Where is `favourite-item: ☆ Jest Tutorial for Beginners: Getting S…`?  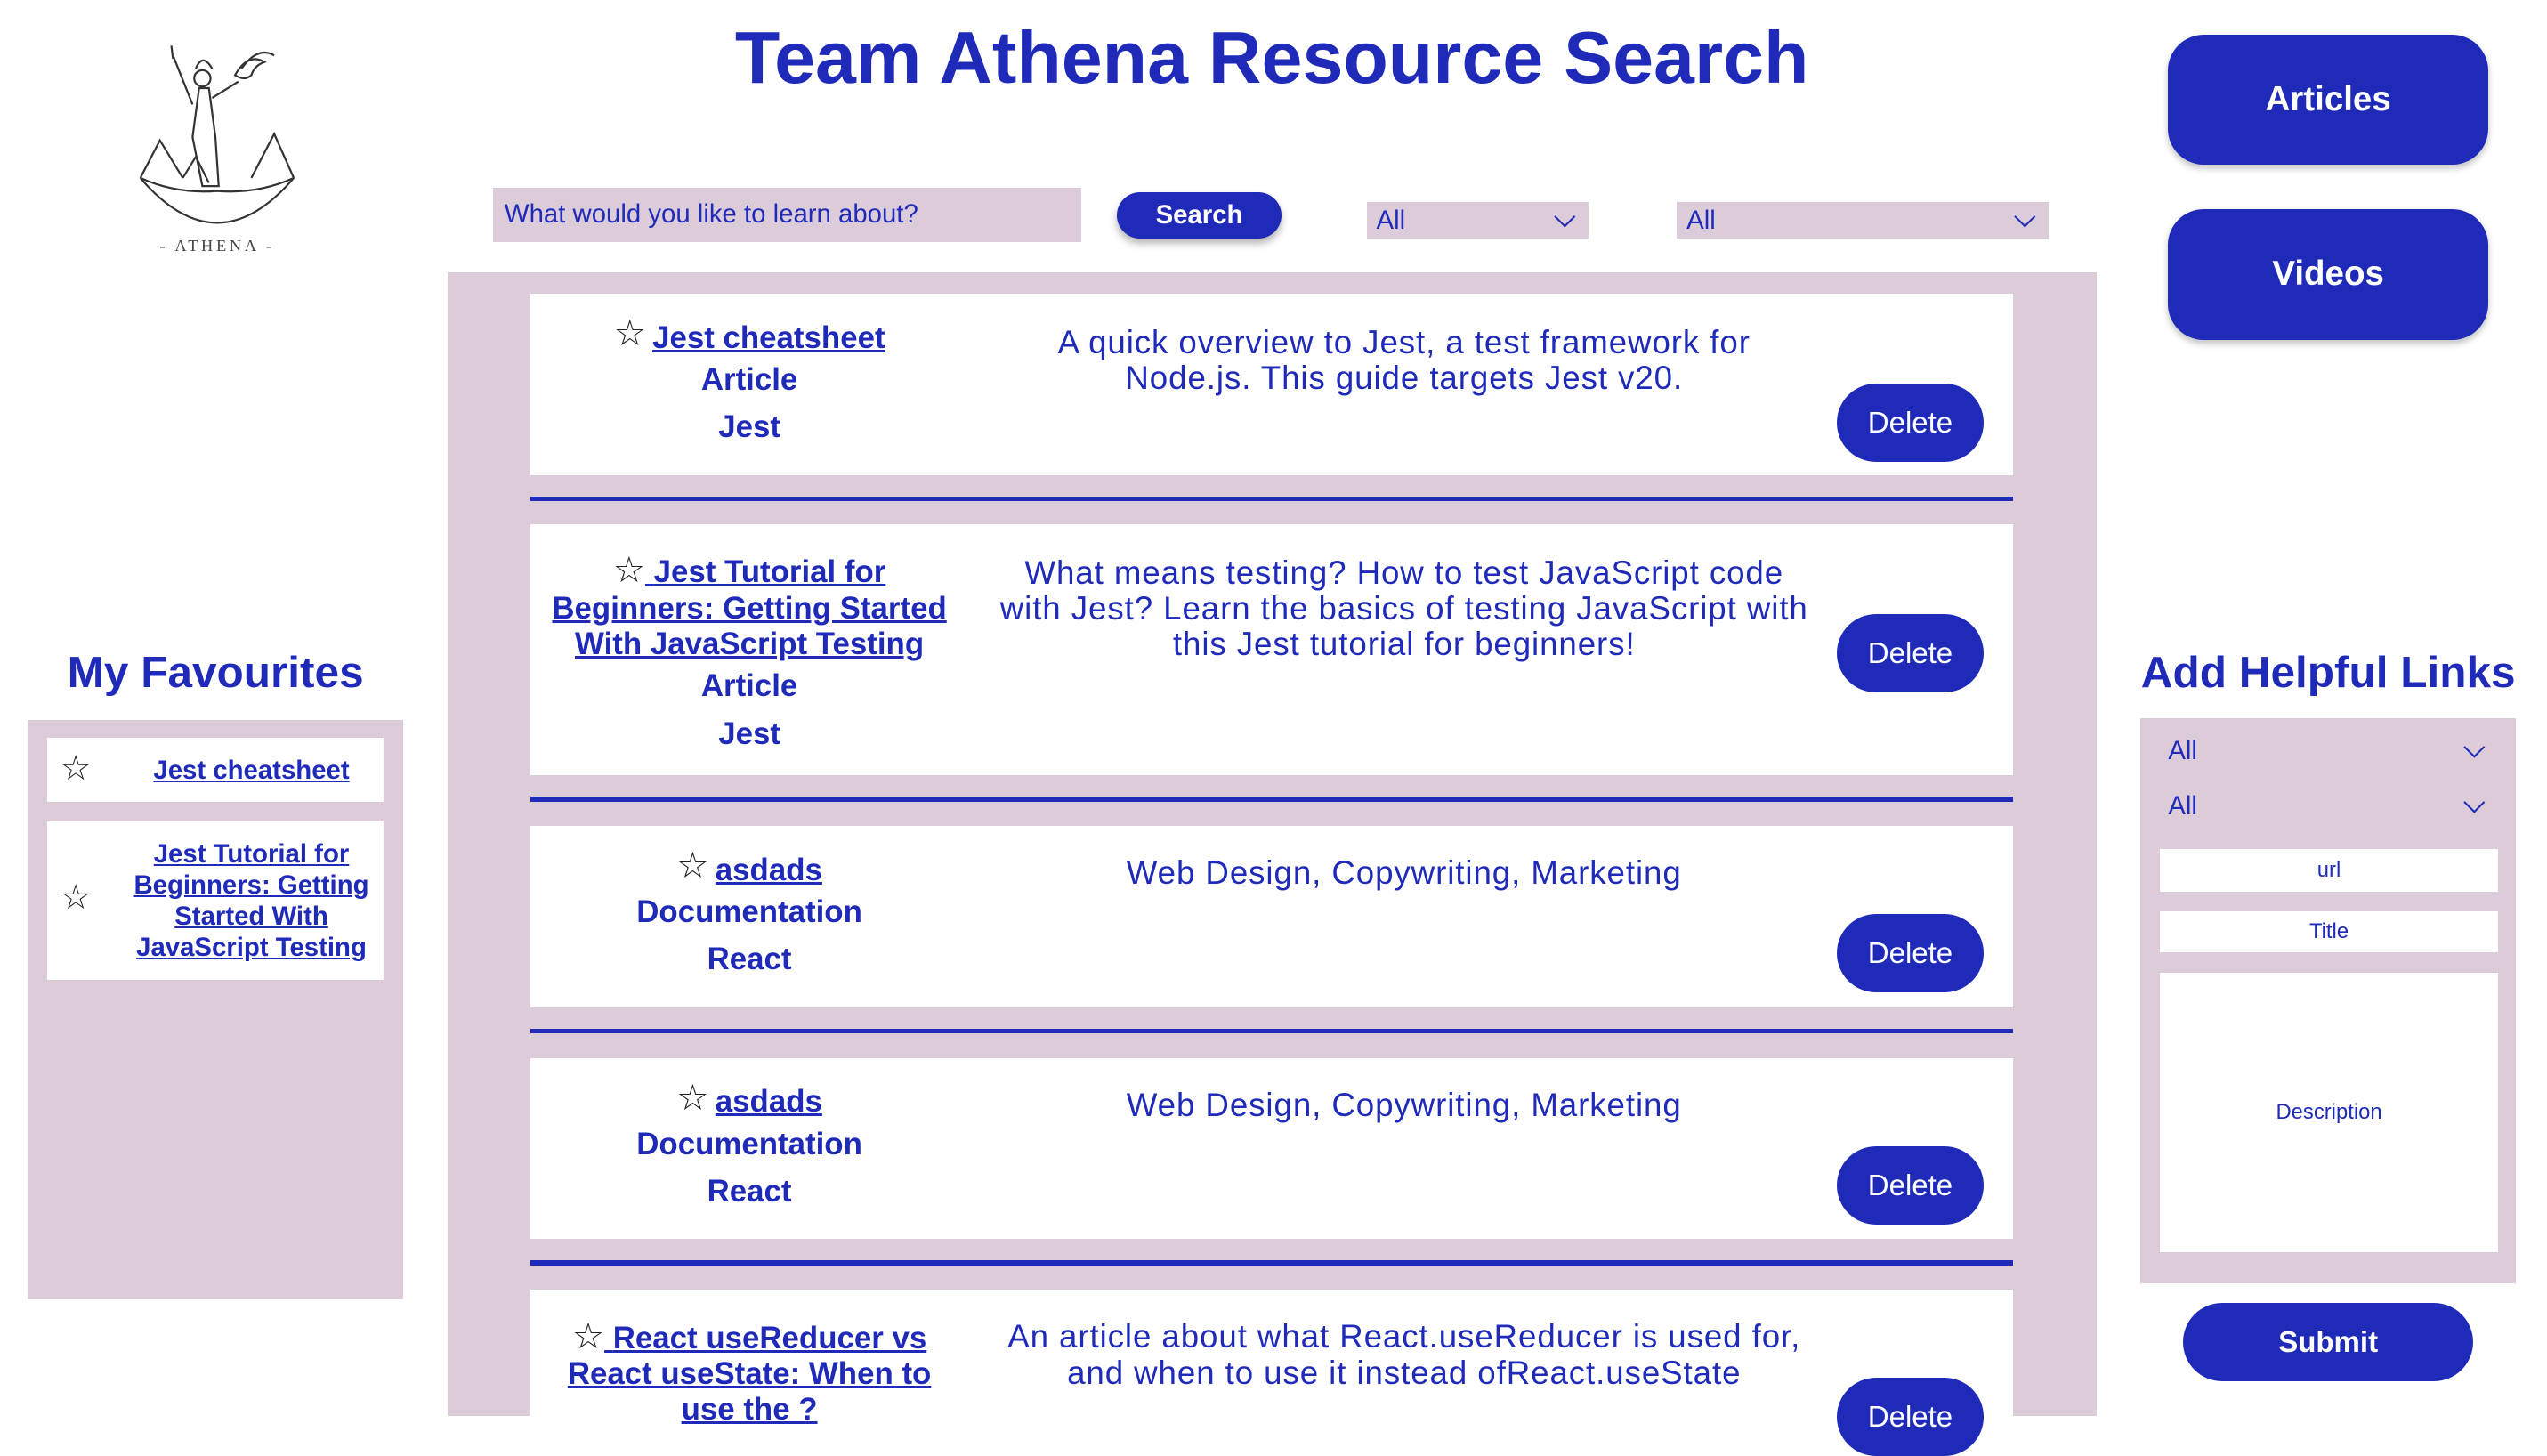
favourite-item: ☆ Jest Tutorial for Beginners: Getting S… is located at coordinates (215, 900).